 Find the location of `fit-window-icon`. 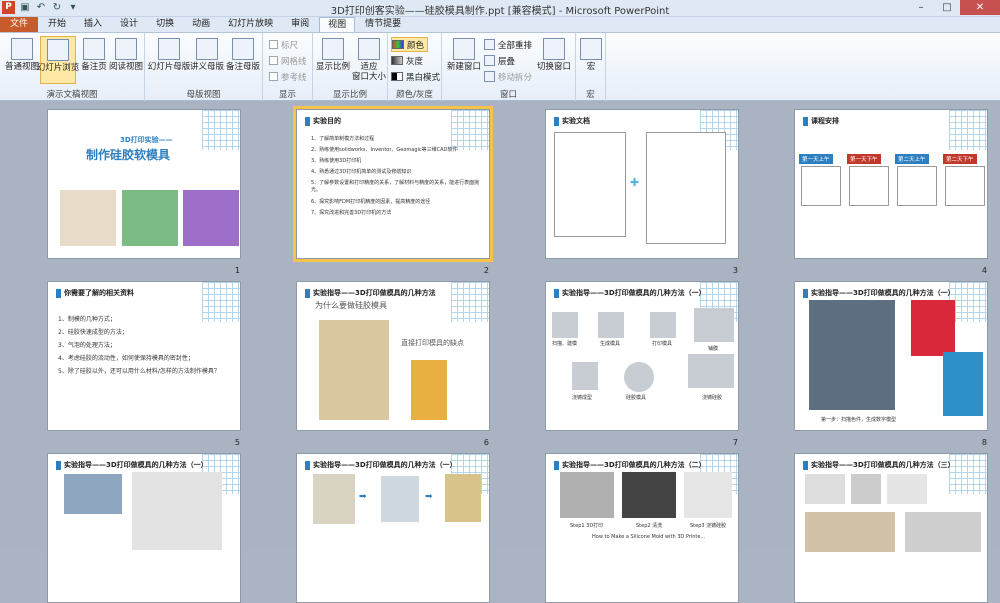

fit-window-icon is located at coordinates (369, 49).